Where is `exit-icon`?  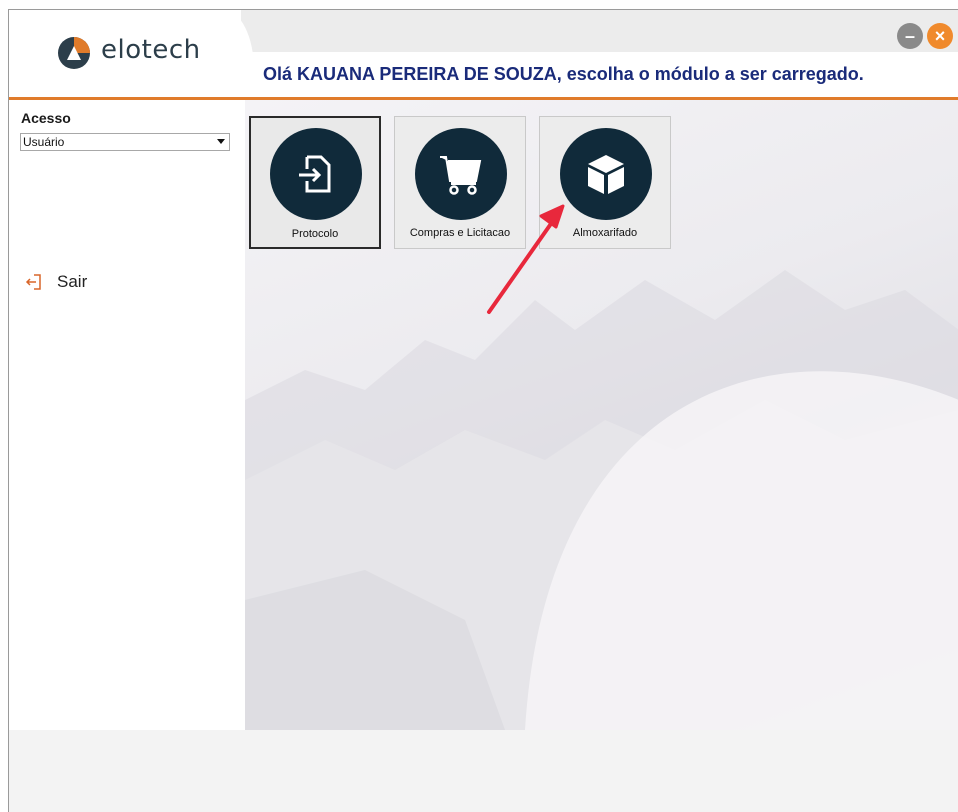 exit-icon is located at coordinates (33, 282).